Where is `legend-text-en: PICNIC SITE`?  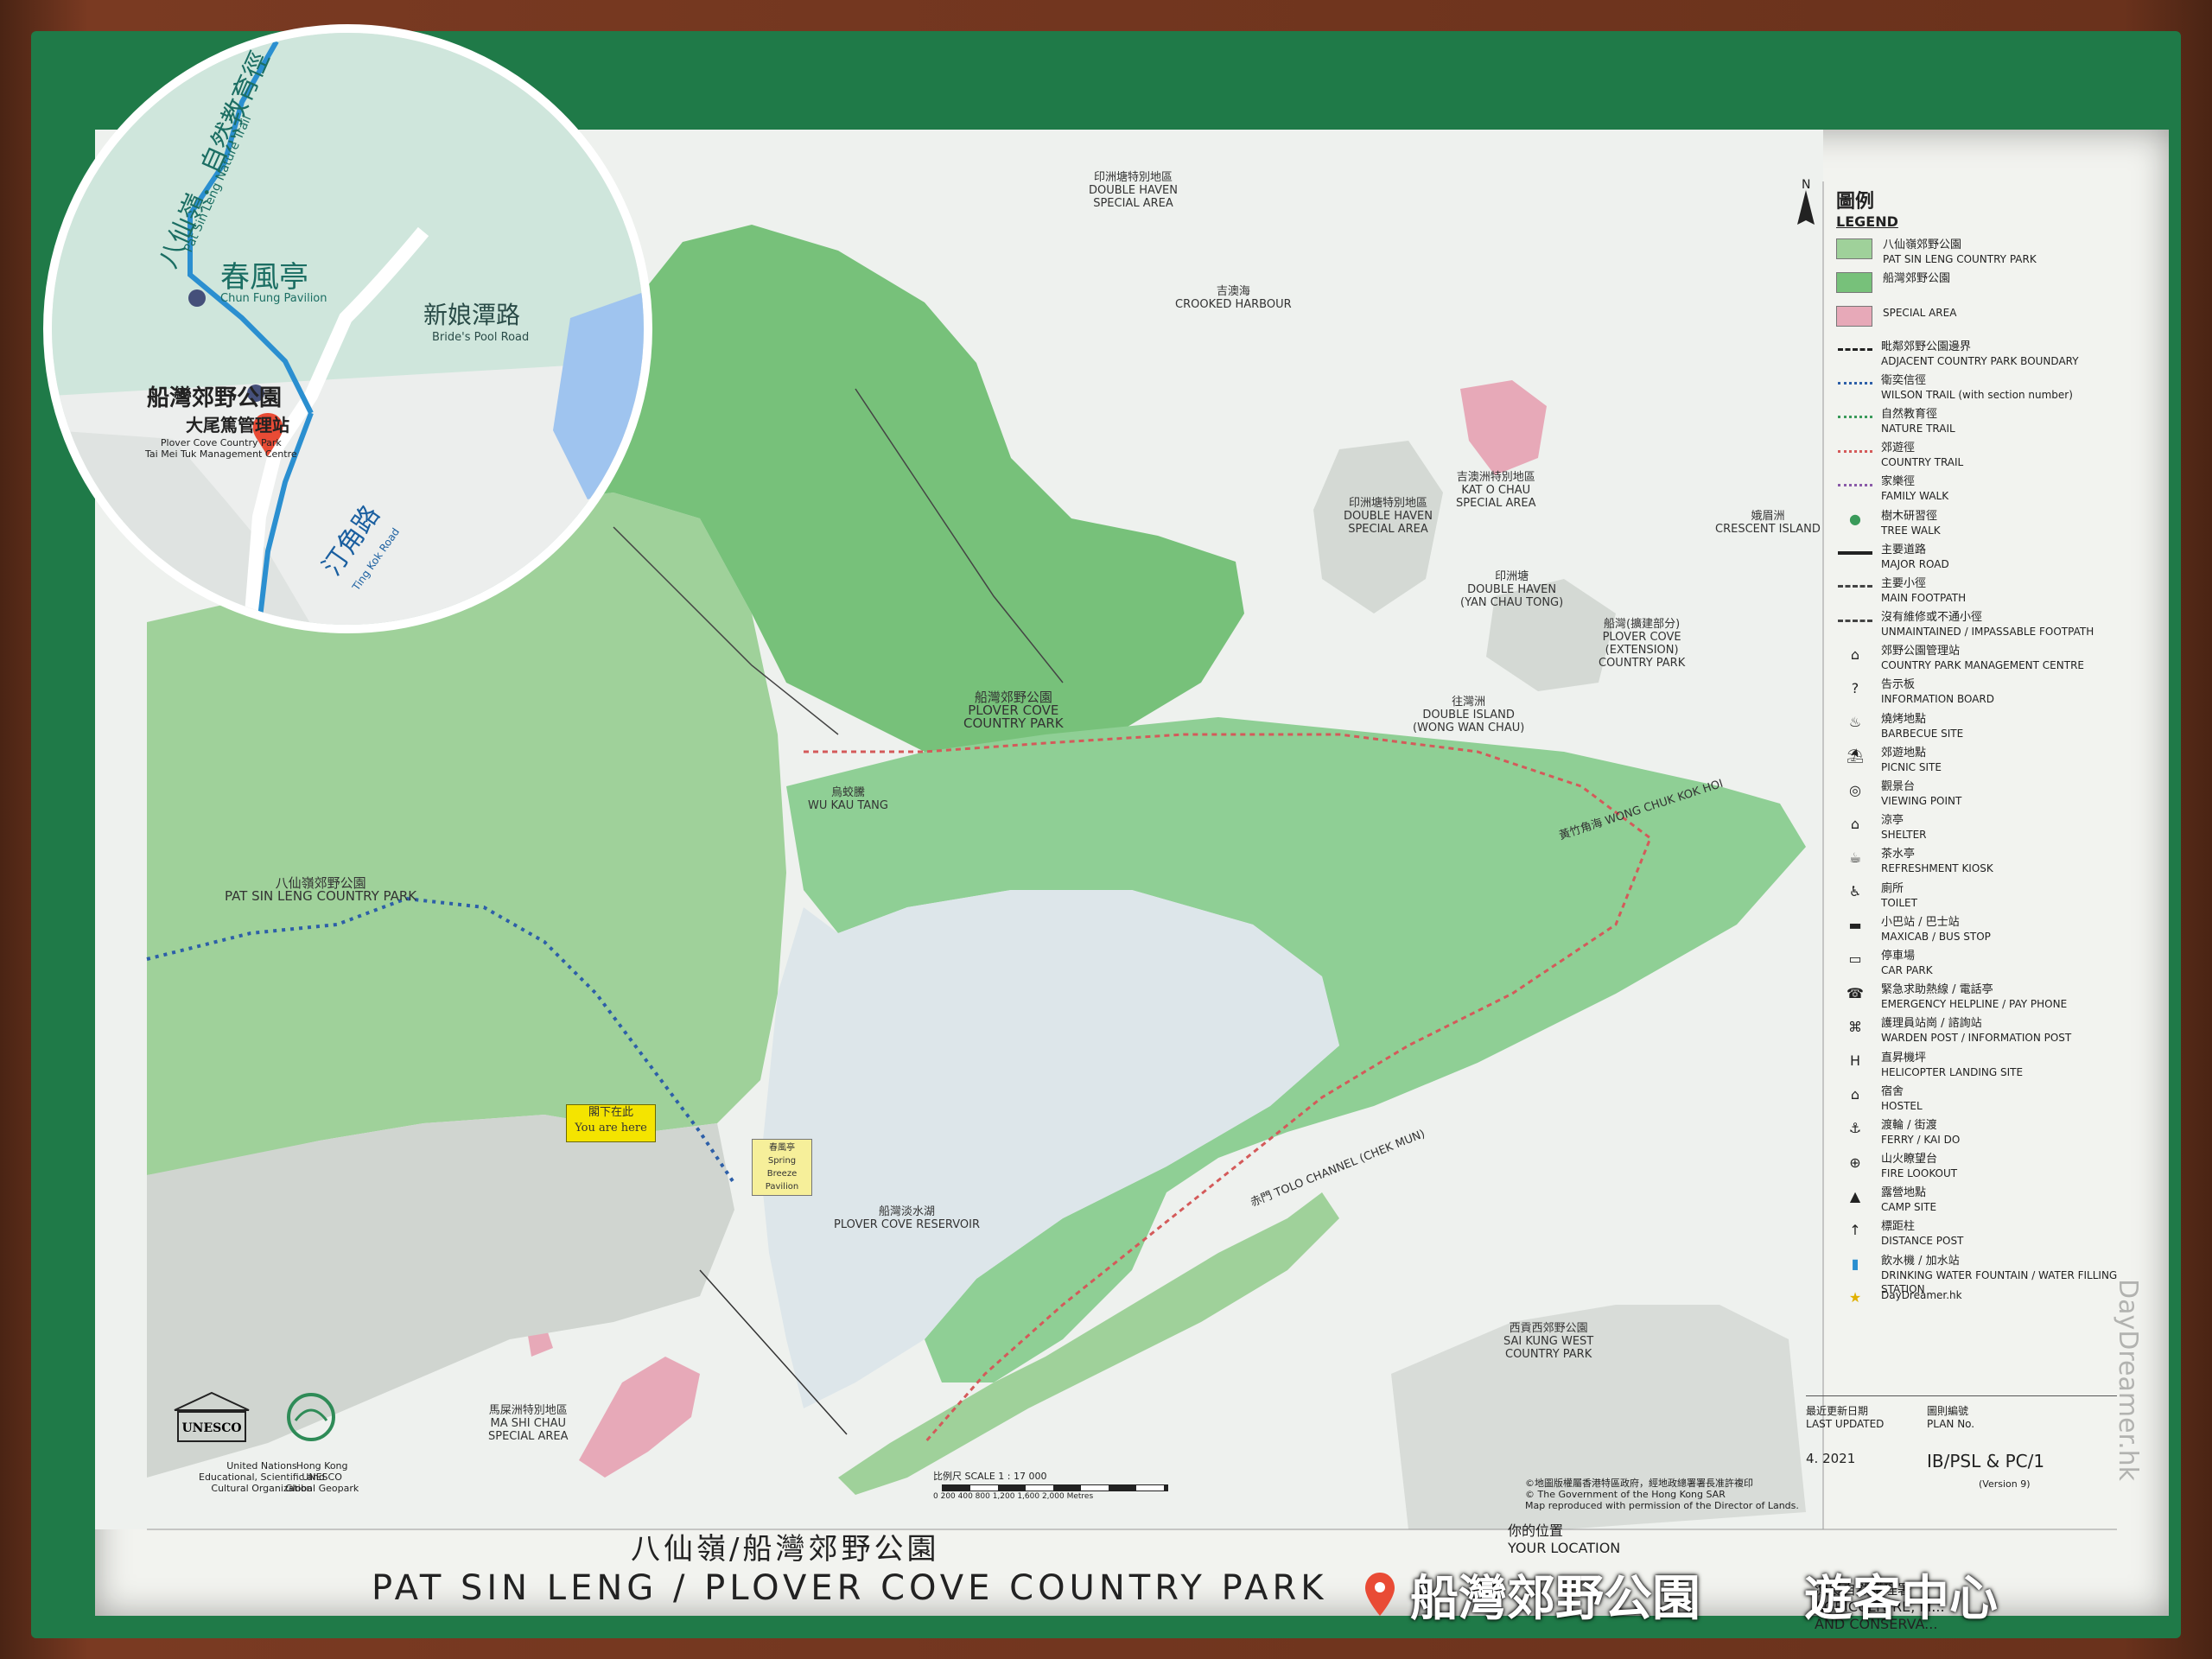
legend-text-en: PICNIC SITE is located at coordinates (1911, 766).